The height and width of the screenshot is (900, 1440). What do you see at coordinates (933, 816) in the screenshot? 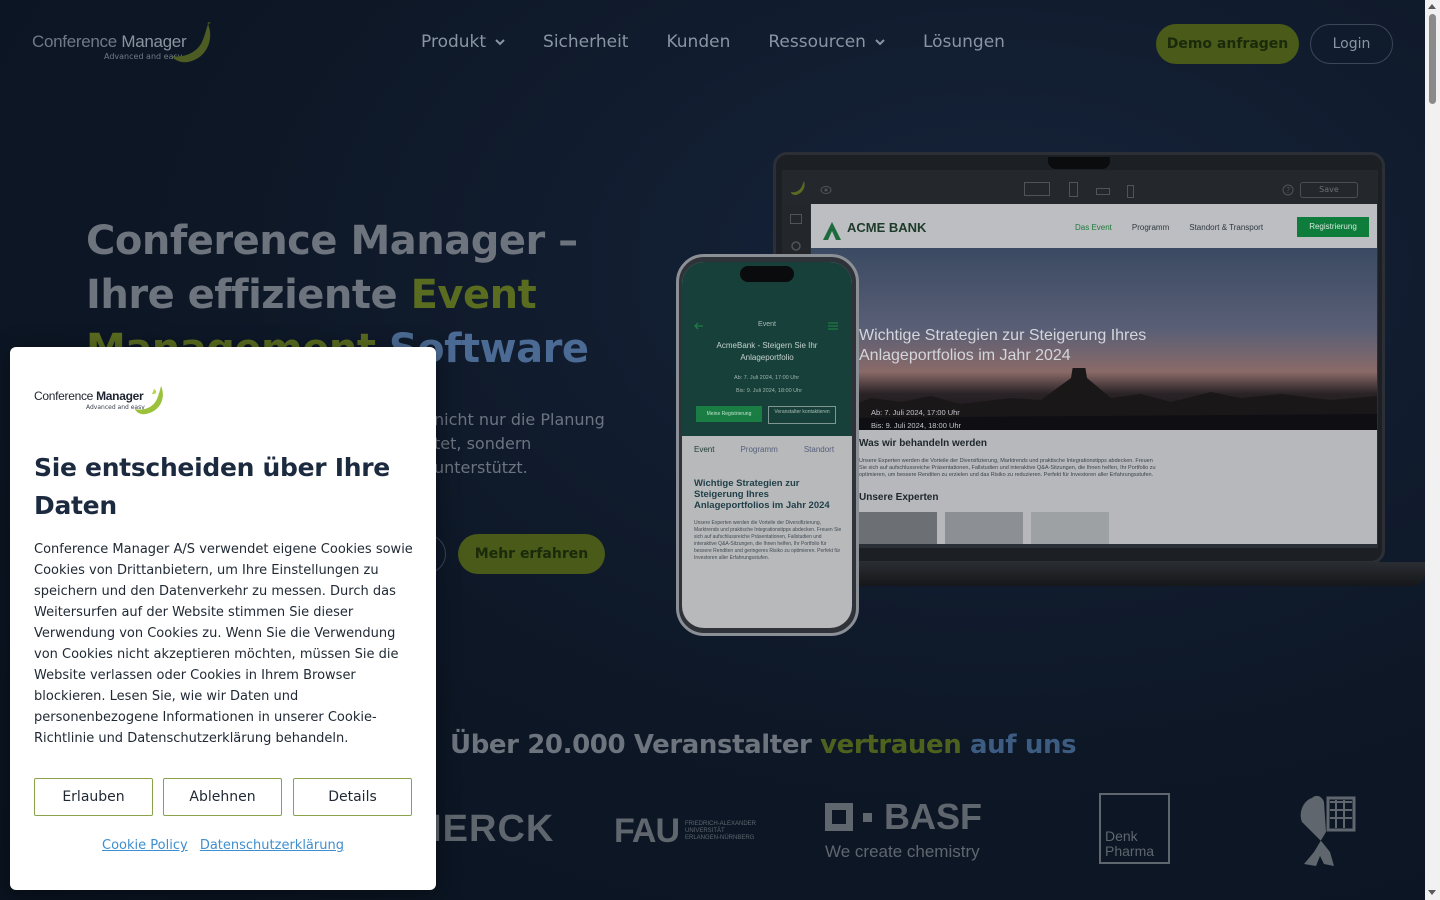
I see `basf-wordmark: BASF` at bounding box center [933, 816].